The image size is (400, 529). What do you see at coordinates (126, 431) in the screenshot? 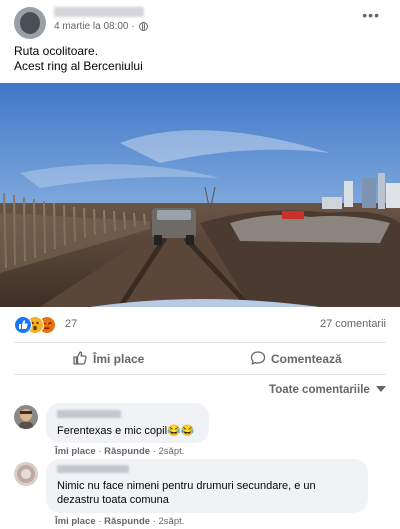
I see `comment-text: Ferentexas e mic copil😂😂` at bounding box center [126, 431].